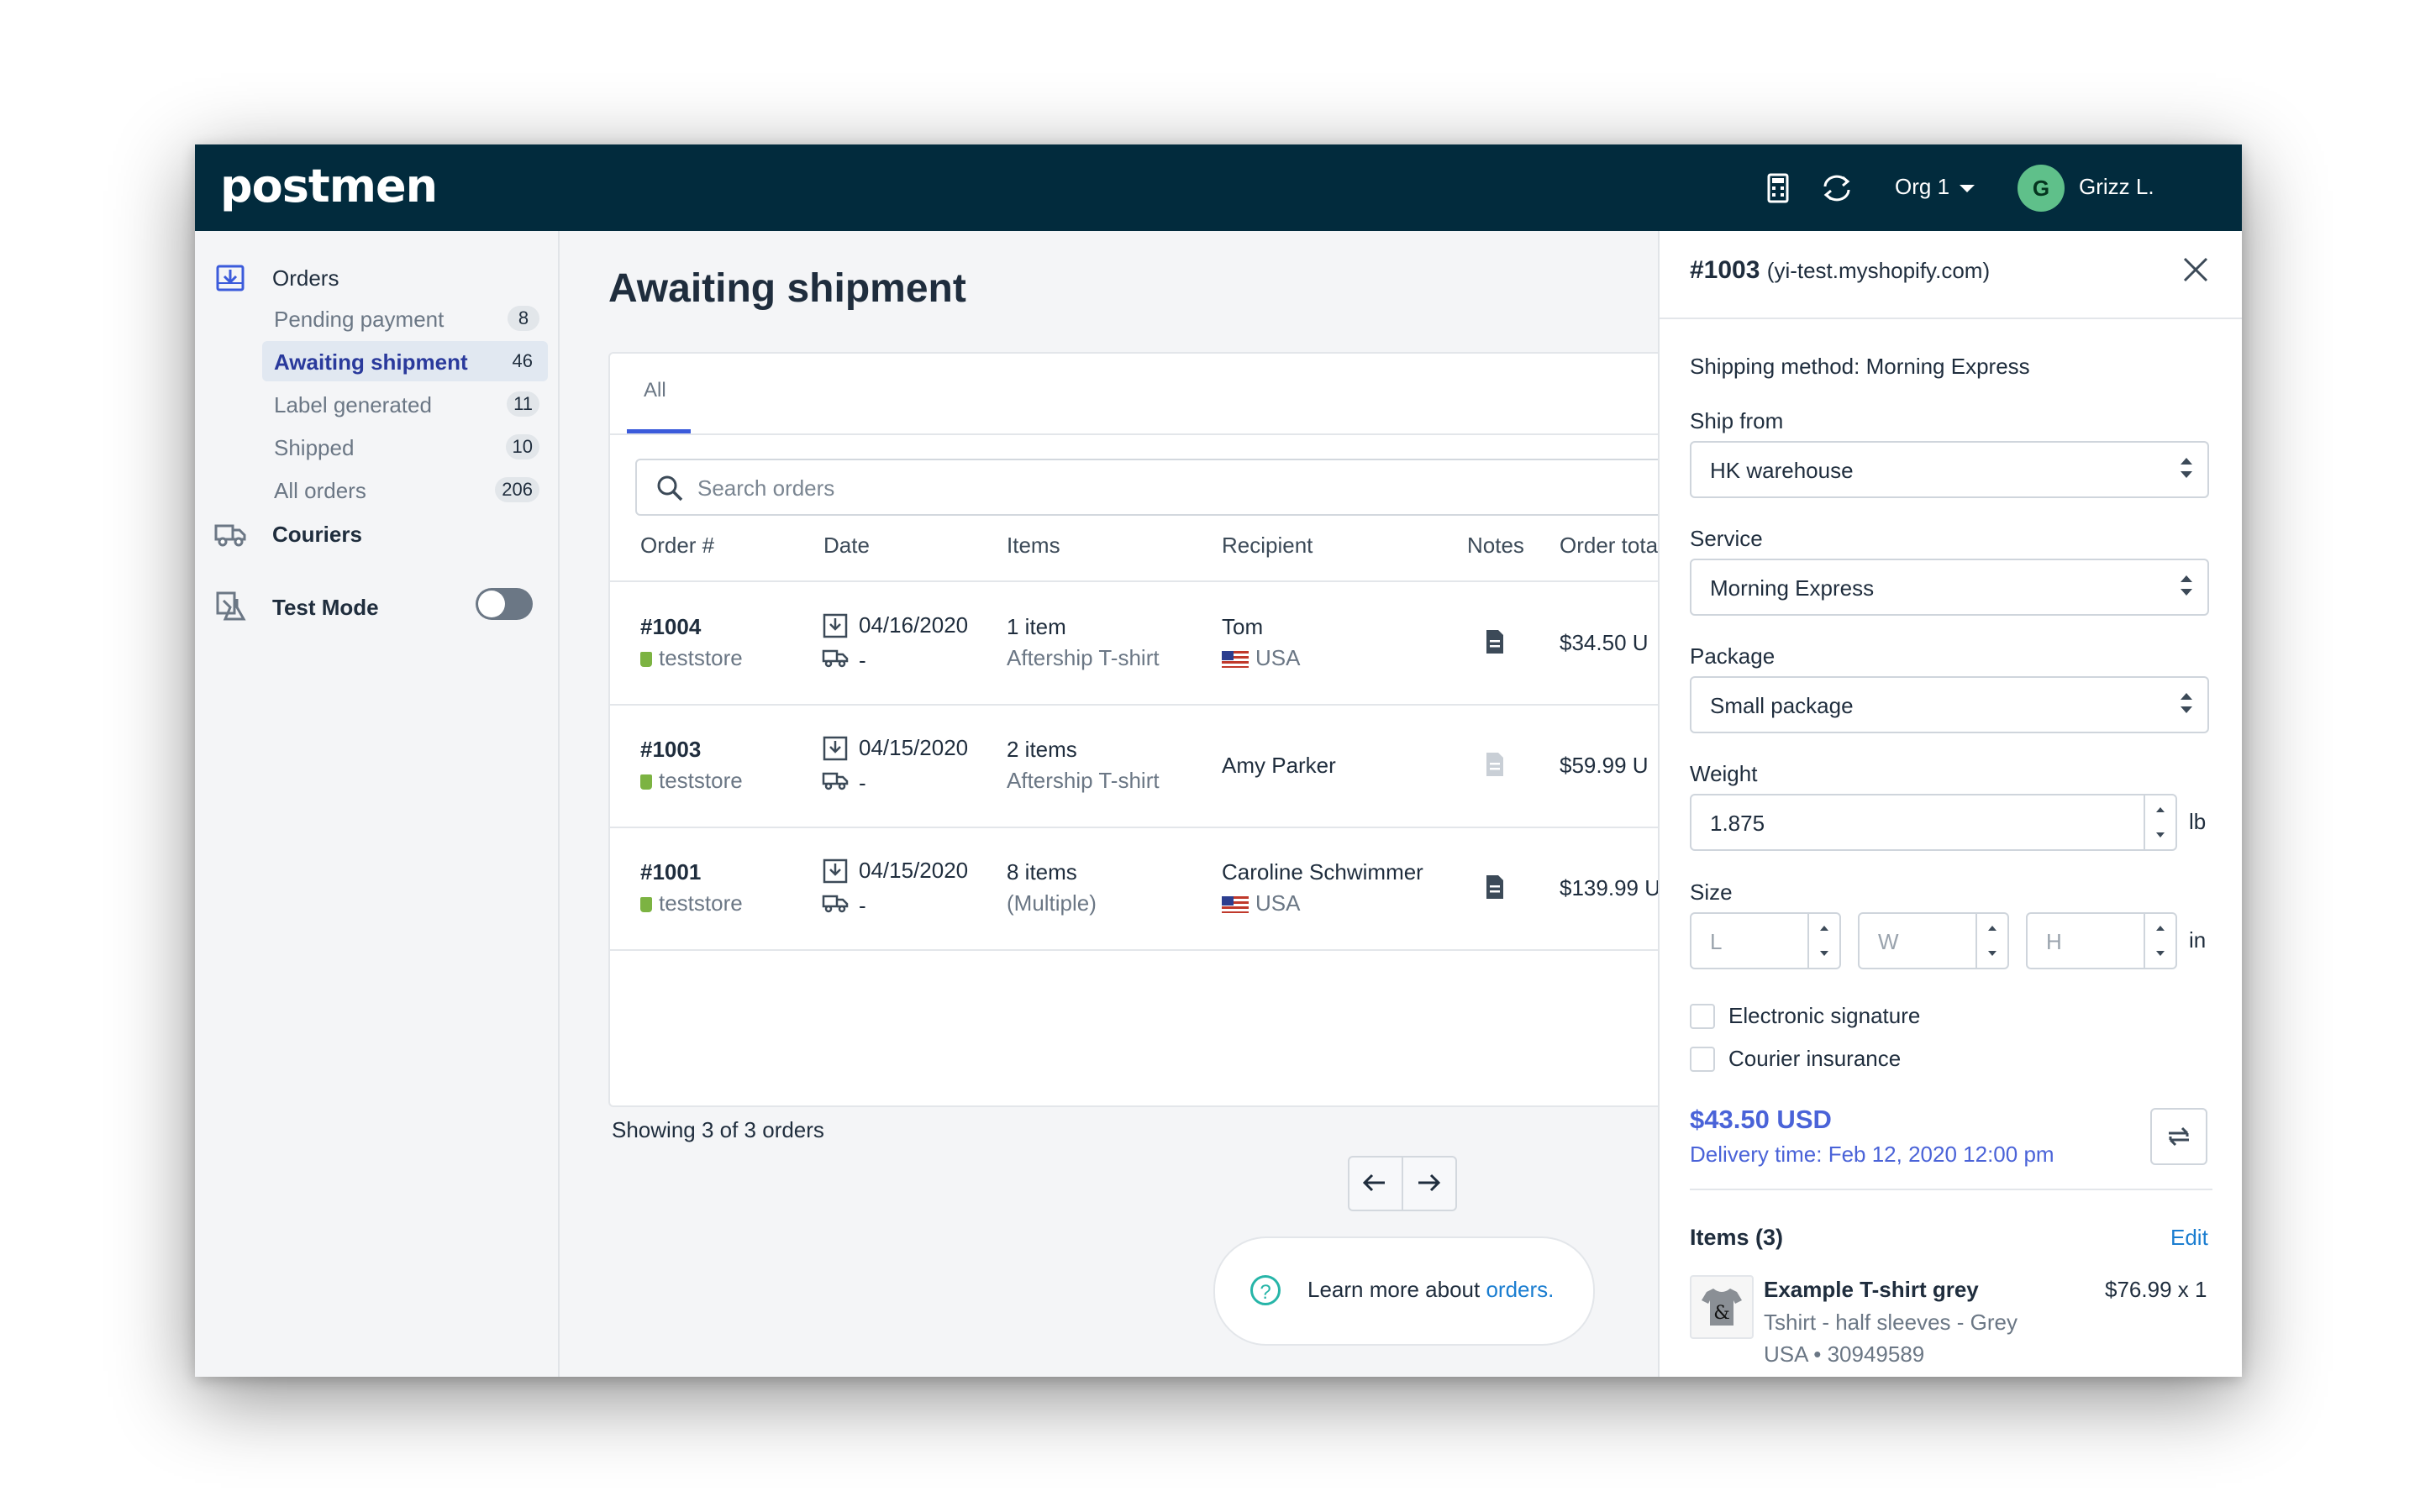 The image size is (2420, 1512). Describe the element at coordinates (1267, 546) in the screenshot. I see `column-header-recipient: Recipient` at that location.